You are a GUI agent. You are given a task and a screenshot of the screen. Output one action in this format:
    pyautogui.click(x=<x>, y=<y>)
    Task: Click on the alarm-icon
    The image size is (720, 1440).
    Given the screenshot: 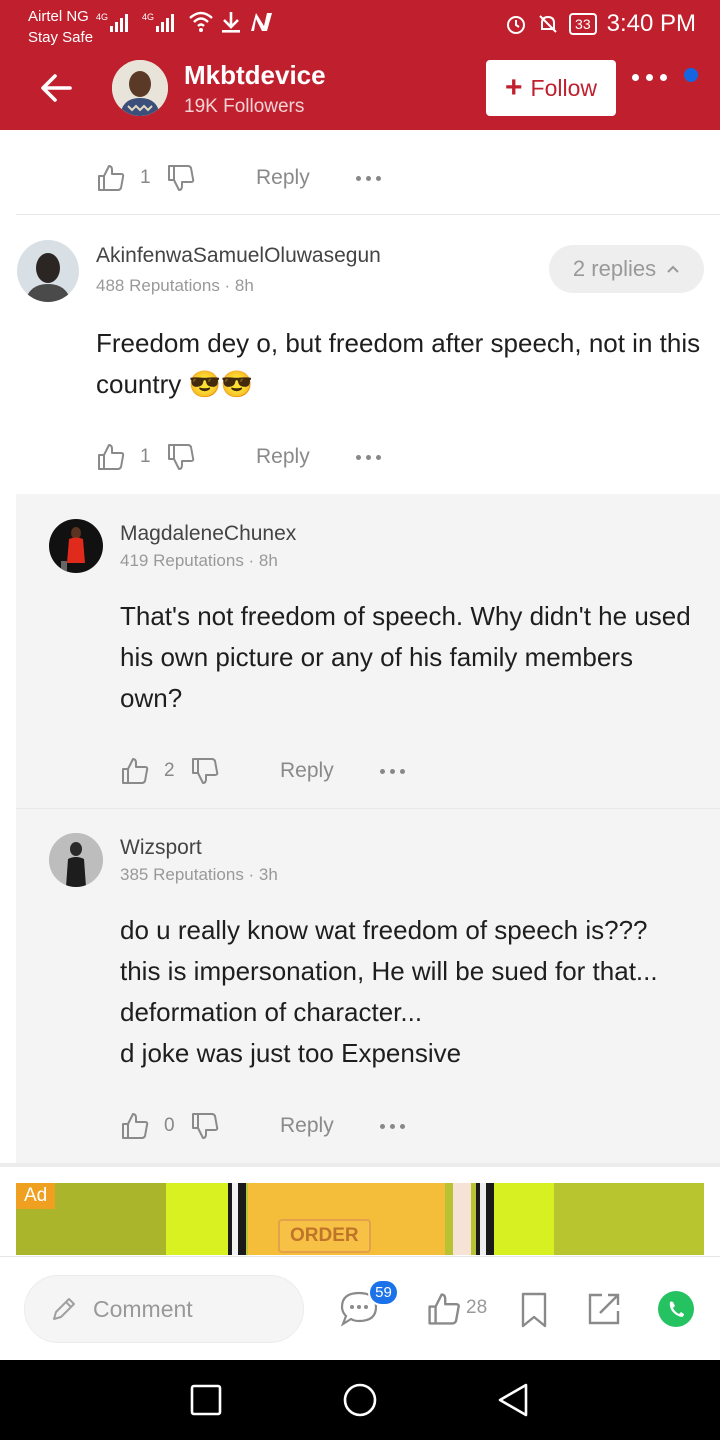 What is the action you would take?
    pyautogui.click(x=516, y=25)
    